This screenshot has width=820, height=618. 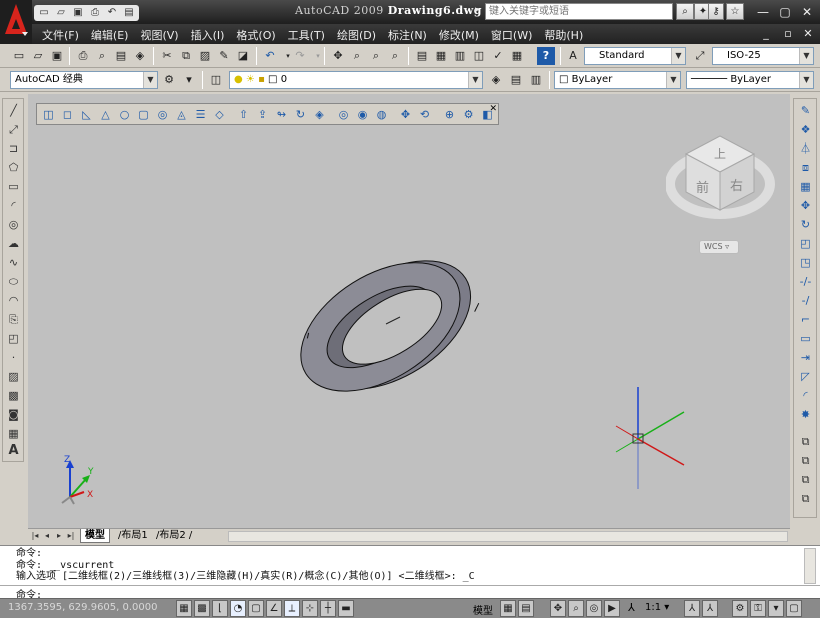 What do you see at coordinates (567, 35) in the screenshot?
I see `menu-help: 帮助(H)` at bounding box center [567, 35].